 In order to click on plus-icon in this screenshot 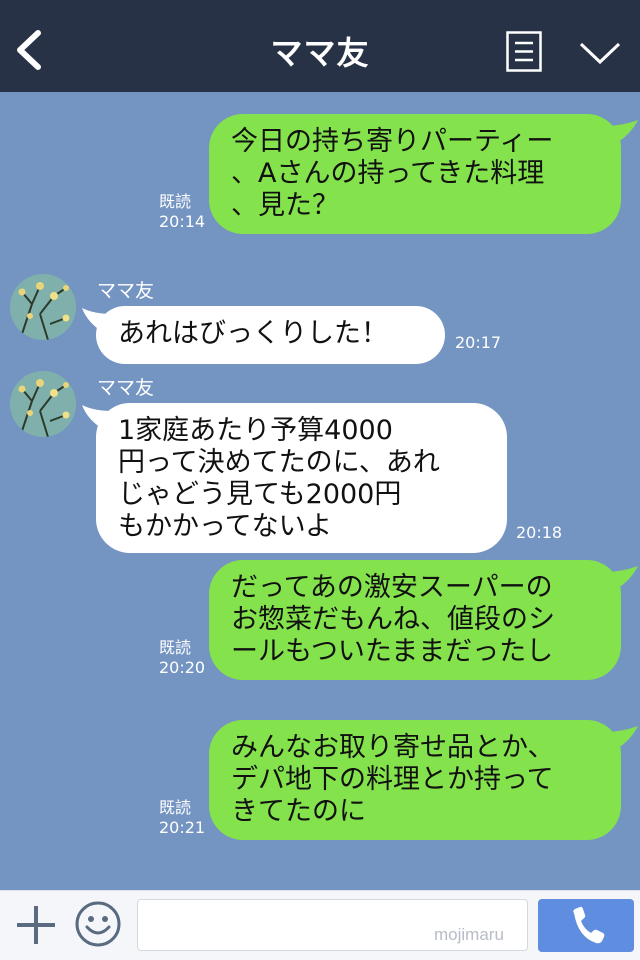, I will do `click(36, 925)`.